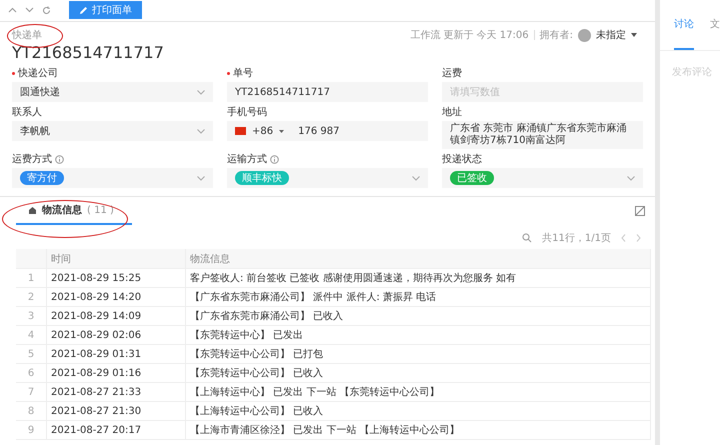 Image resolution: width=720 pixels, height=445 pixels. Describe the element at coordinates (418, 392) in the screenshot. I see `table-cell: 【上海转运中心】 已发出 下一站 【东莞转运中心公司】` at that location.